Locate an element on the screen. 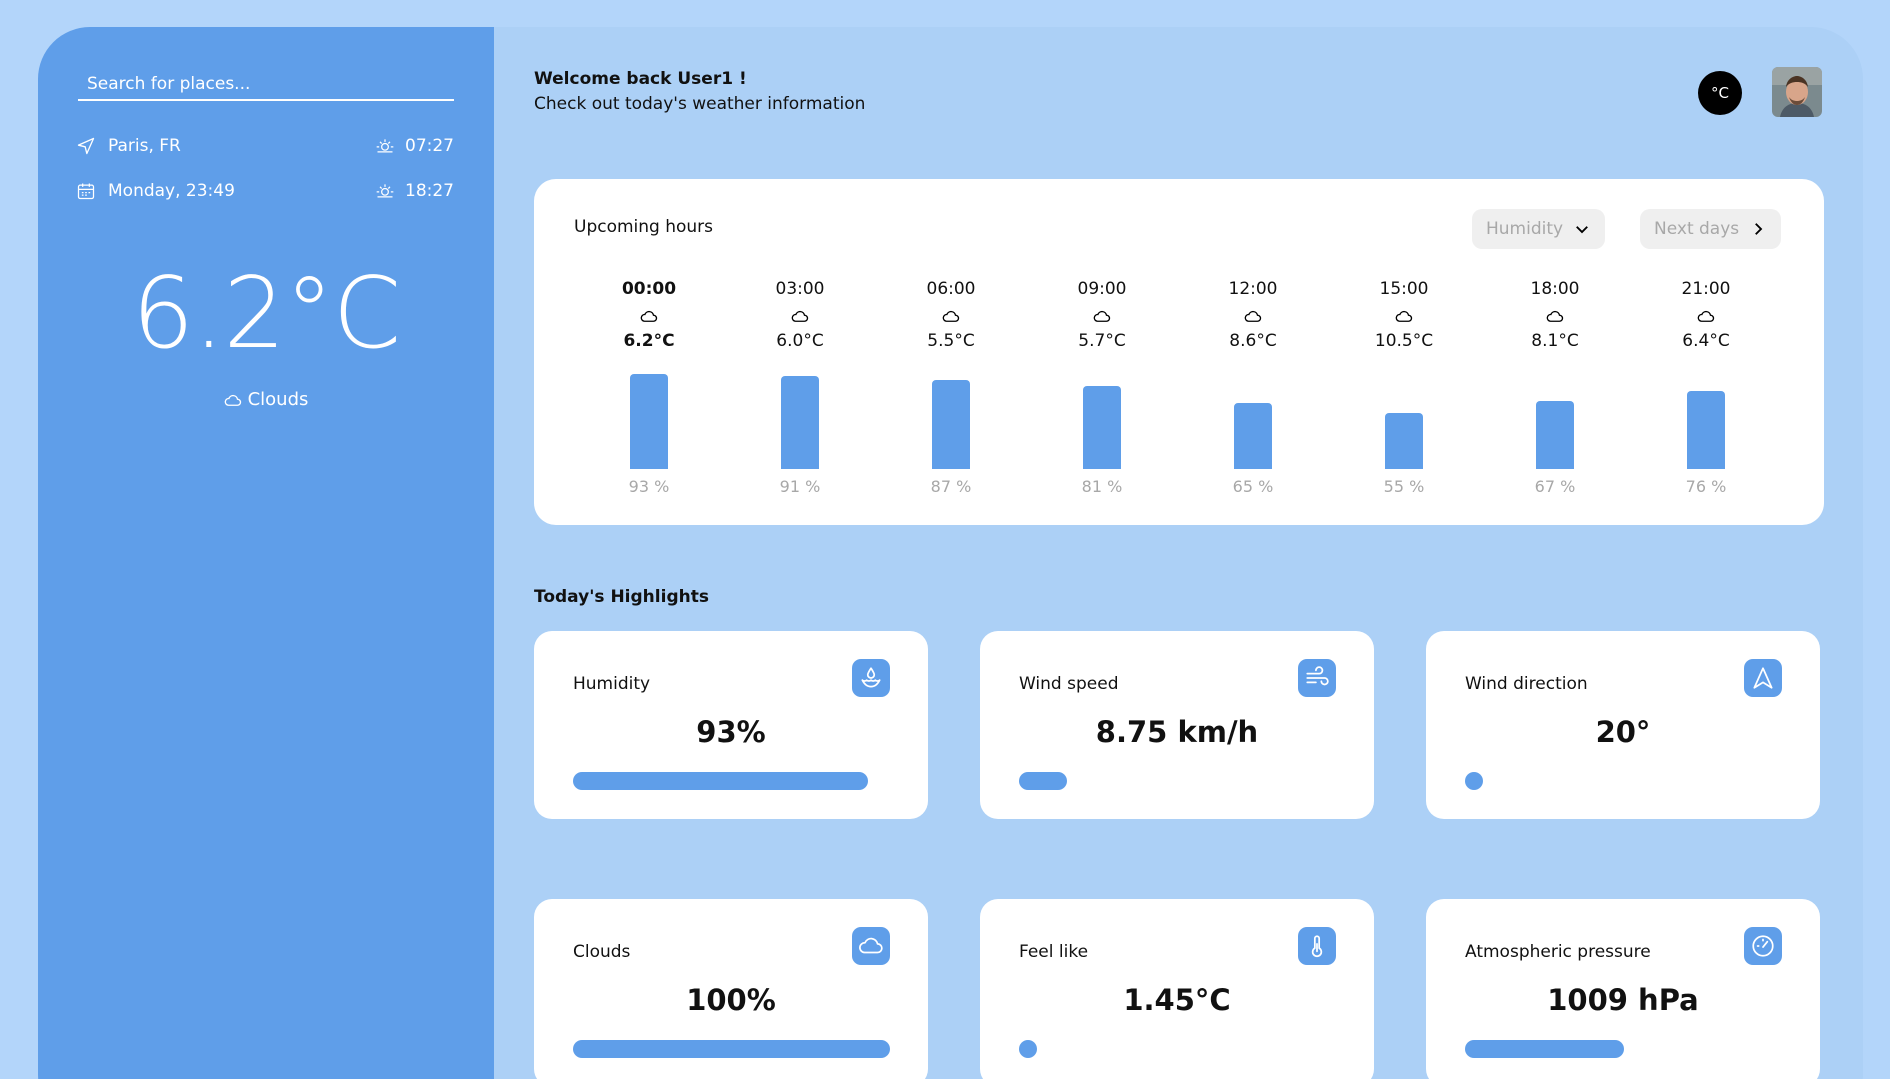 The height and width of the screenshot is (1079, 1890). gauge-icon is located at coordinates (1763, 946).